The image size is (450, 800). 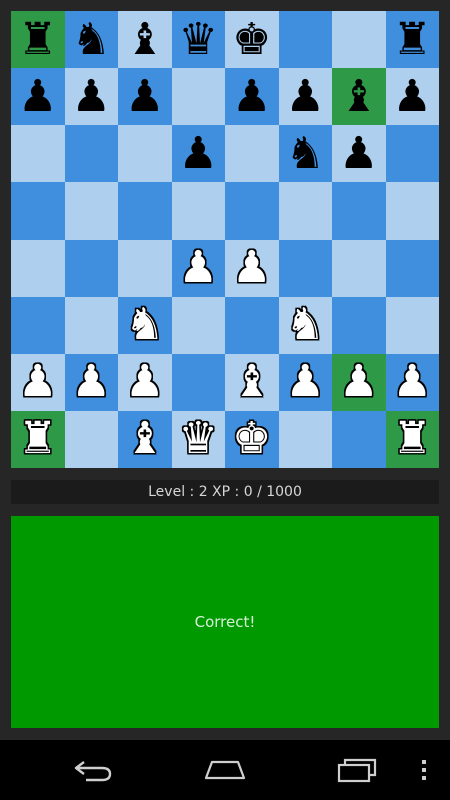 What do you see at coordinates (225, 770) in the screenshot?
I see `home-button` at bounding box center [225, 770].